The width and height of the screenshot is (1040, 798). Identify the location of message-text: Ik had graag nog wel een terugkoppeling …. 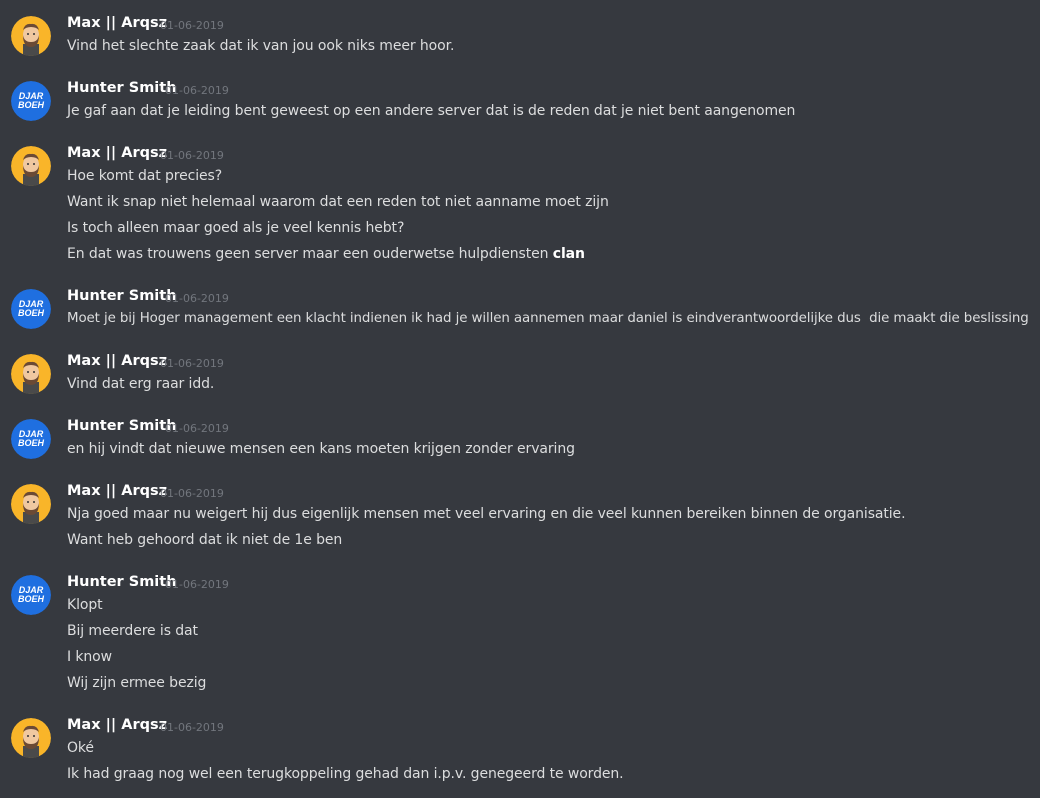
(345, 774).